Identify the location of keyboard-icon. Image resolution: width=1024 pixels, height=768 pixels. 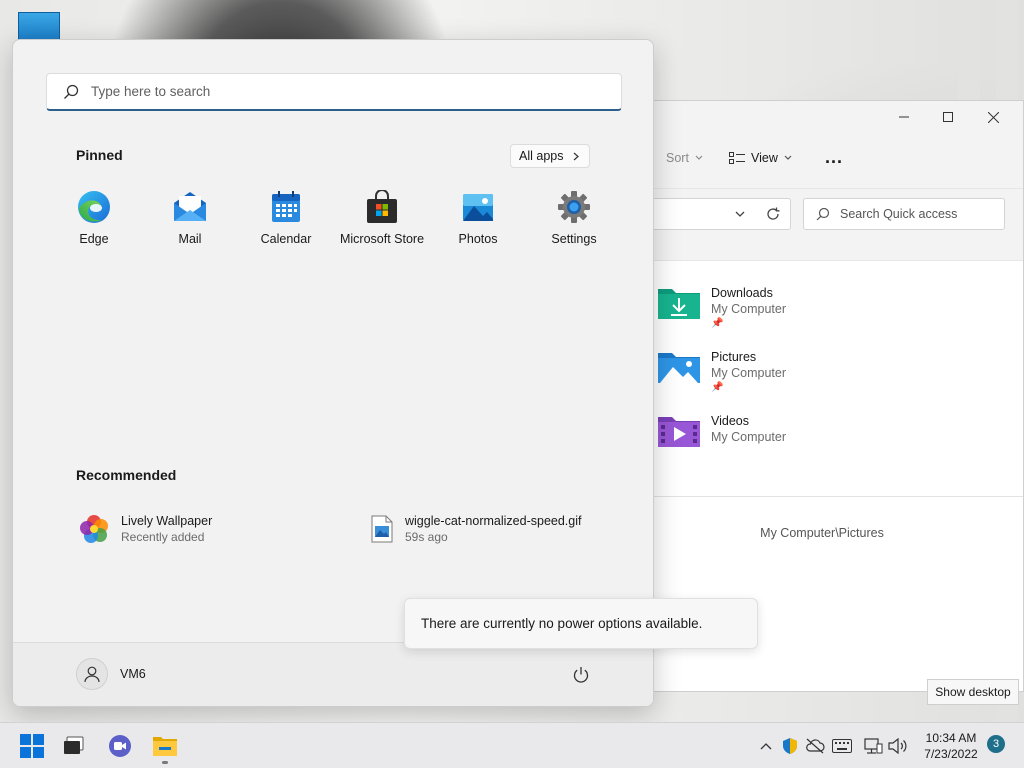
(842, 746).